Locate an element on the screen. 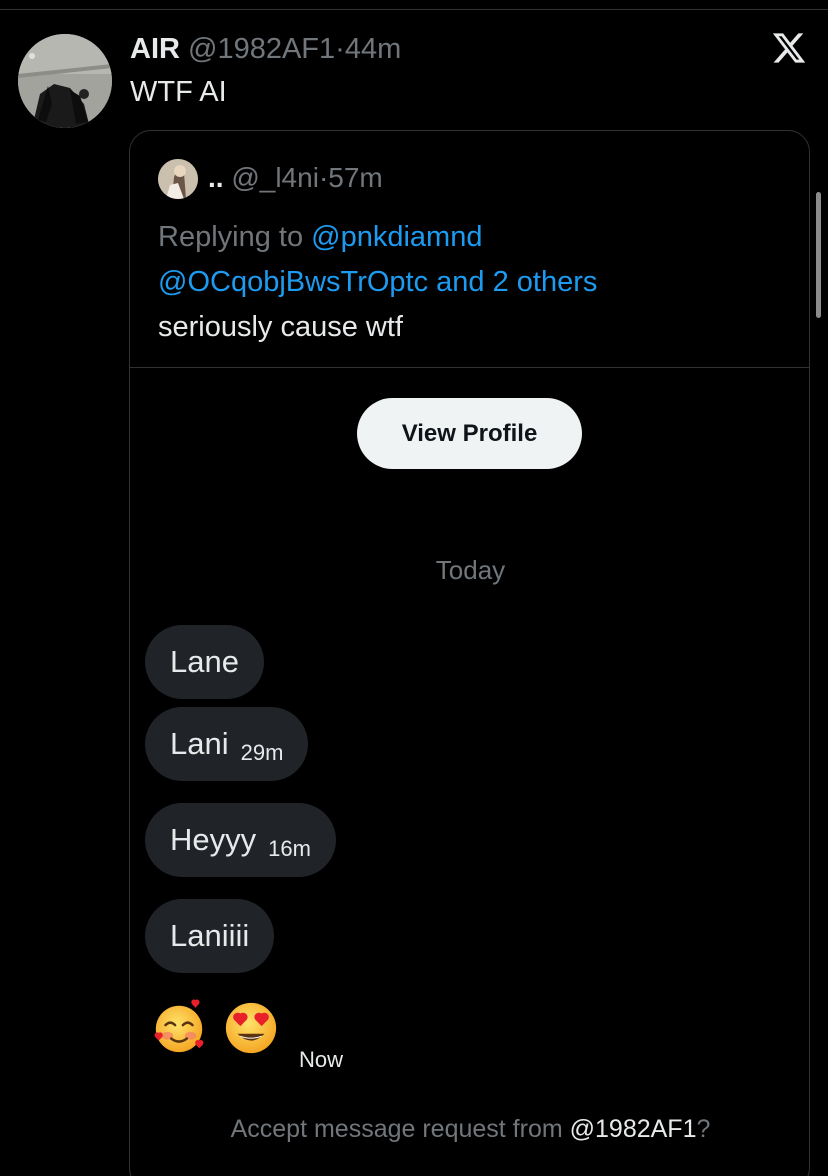 Image resolution: width=828 pixels, height=1176 pixels. message-bubble: Heyyy 16m is located at coordinates (240, 840).